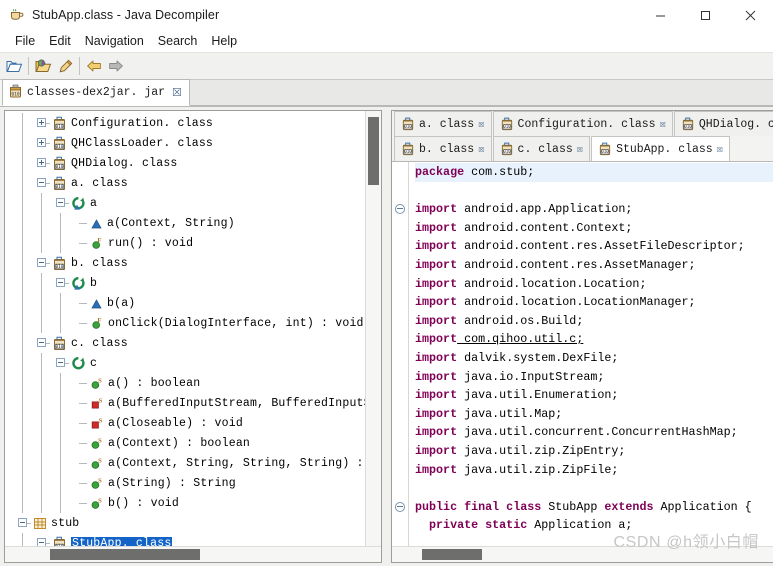 Image resolution: width=773 pixels, height=566 pixels. Describe the element at coordinates (114, 41) in the screenshot. I see `menu-navigation: Navigation` at that location.